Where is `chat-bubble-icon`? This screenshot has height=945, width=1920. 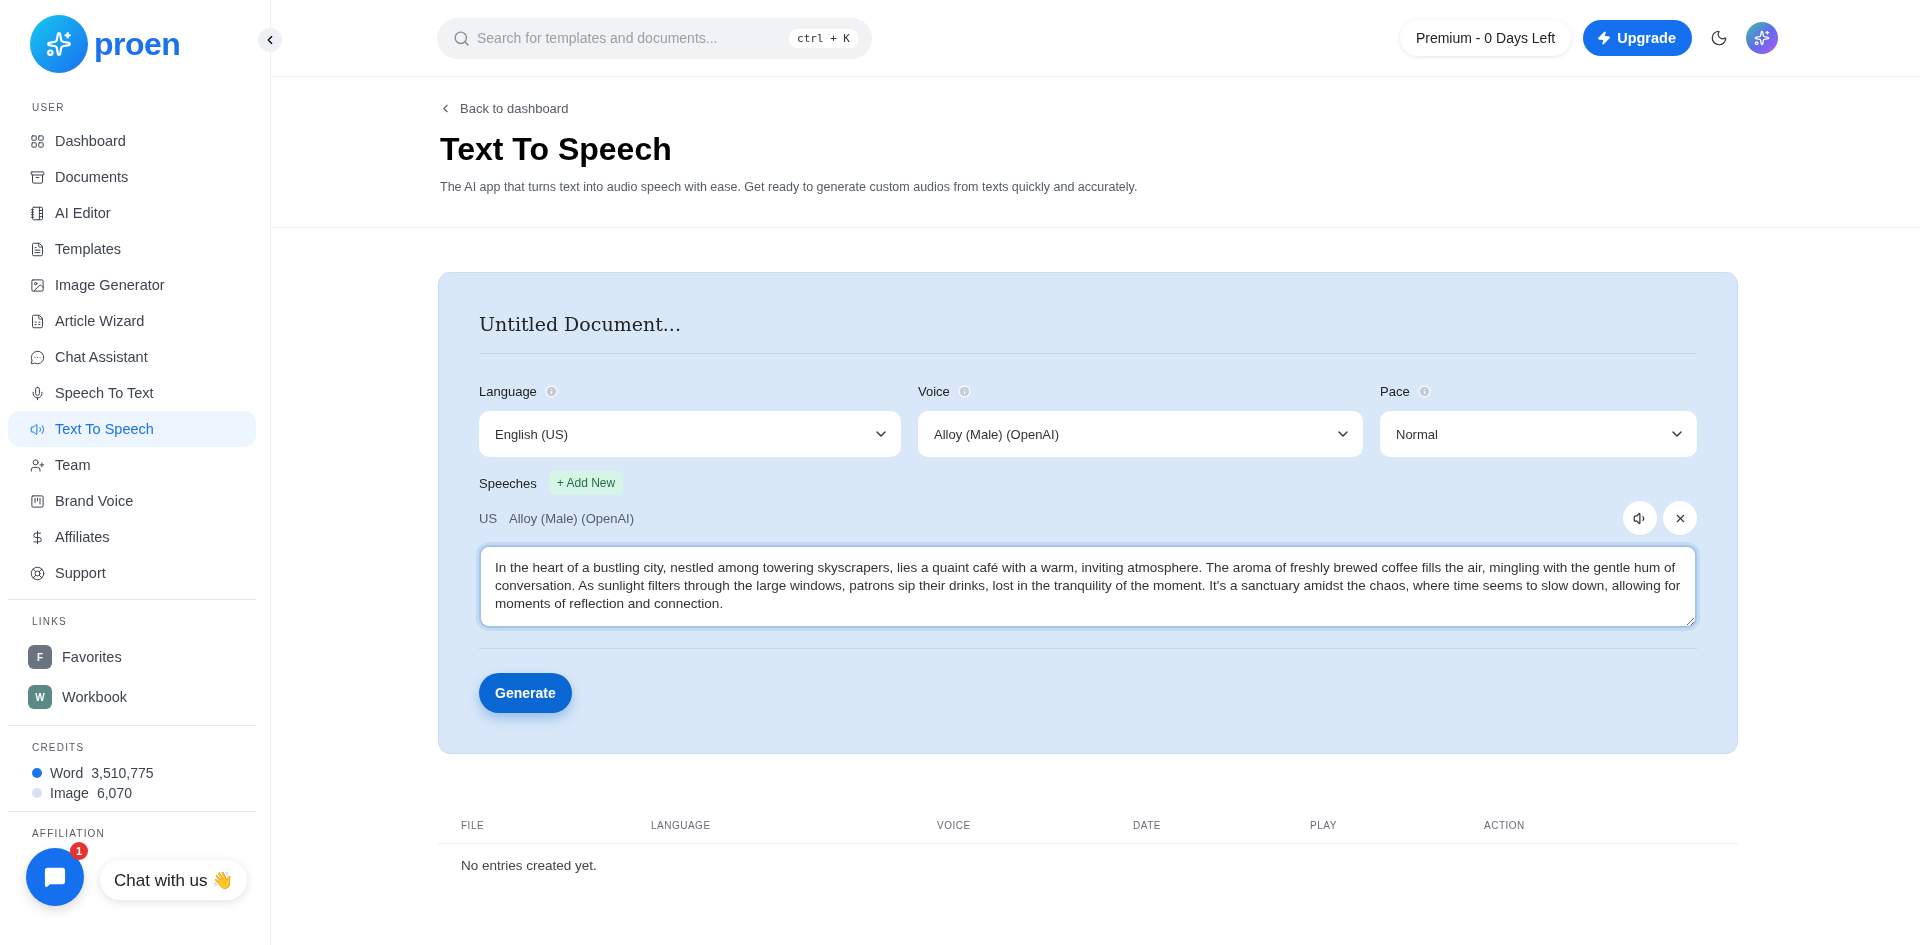
chat-bubble-icon is located at coordinates (37, 357).